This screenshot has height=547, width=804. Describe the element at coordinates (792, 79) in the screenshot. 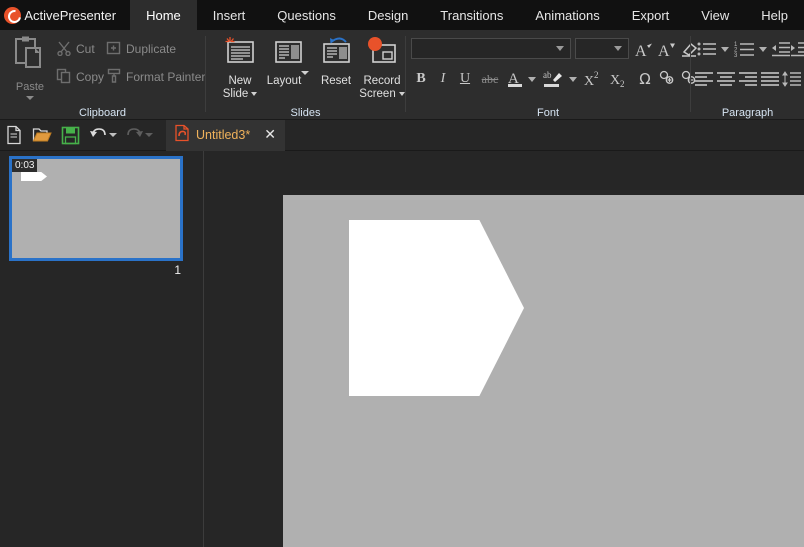

I see `line-spacing-button` at that location.